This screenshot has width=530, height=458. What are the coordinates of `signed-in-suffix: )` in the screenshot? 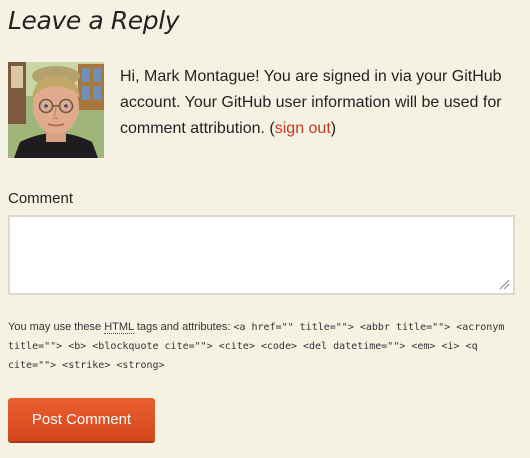 It's located at (333, 128).